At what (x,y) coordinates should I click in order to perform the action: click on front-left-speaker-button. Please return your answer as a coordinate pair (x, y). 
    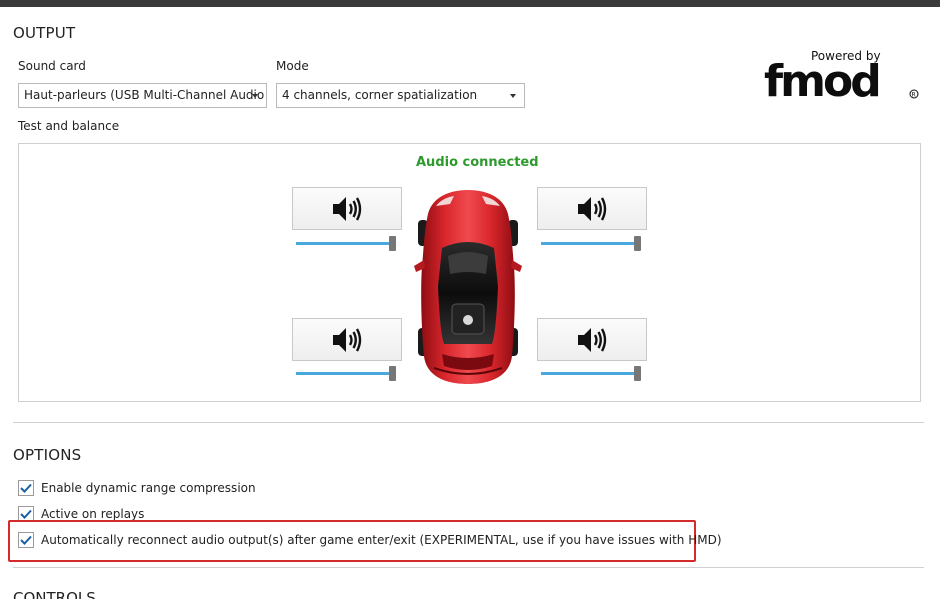
    Looking at the image, I should click on (347, 208).